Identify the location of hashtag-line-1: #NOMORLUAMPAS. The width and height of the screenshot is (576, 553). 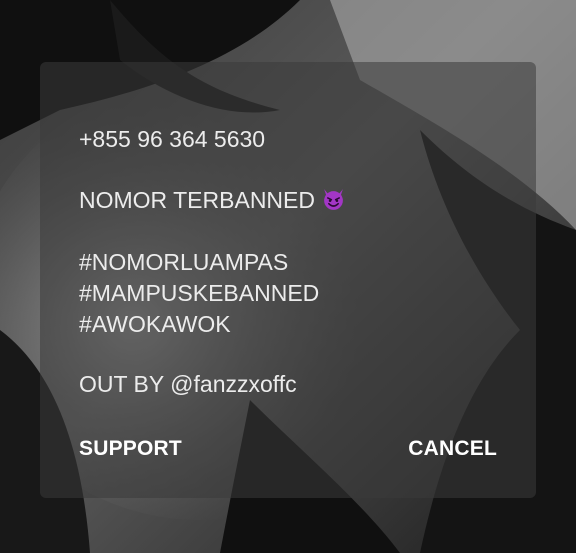
(184, 262).